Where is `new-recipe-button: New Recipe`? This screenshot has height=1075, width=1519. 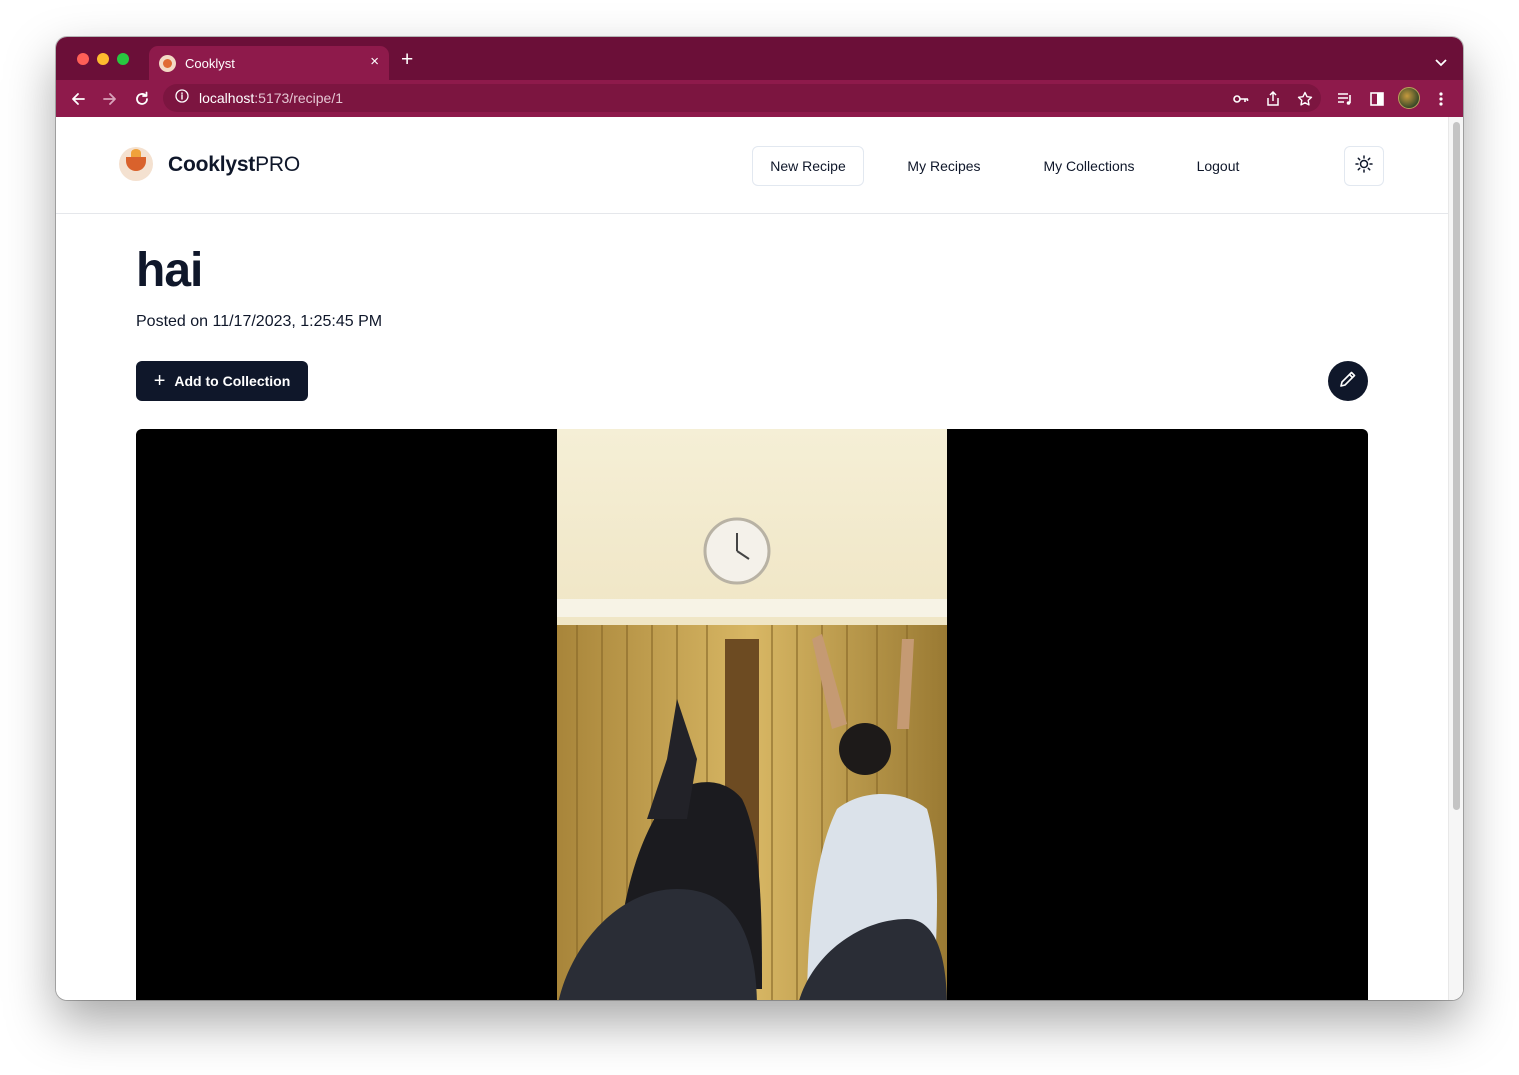
new-recipe-button: New Recipe is located at coordinates (808, 166).